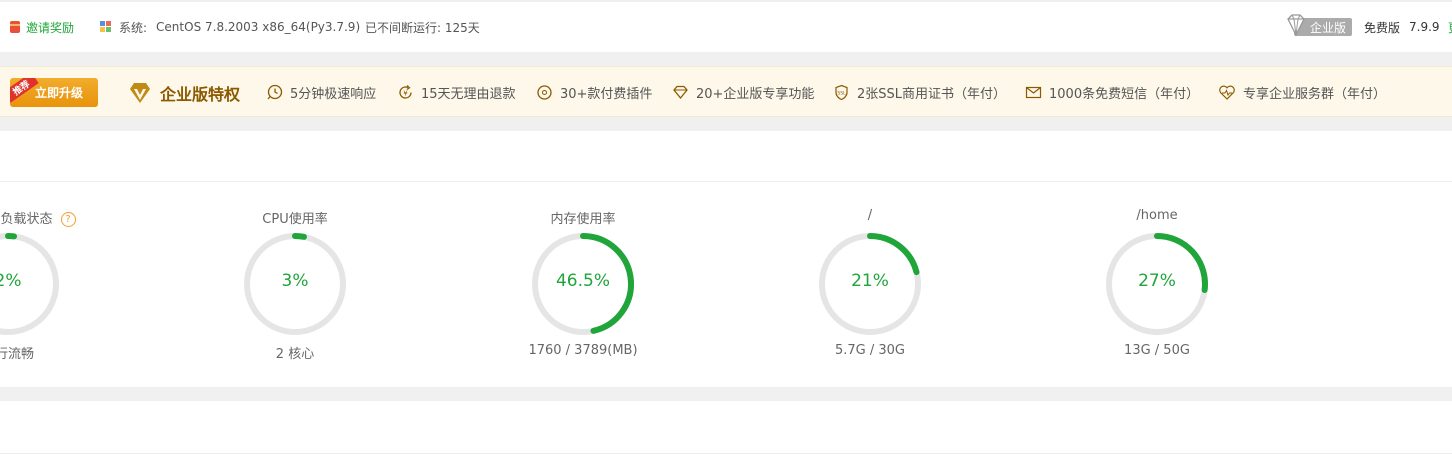 The image size is (1452, 454). I want to click on clock-response-icon, so click(275, 92).